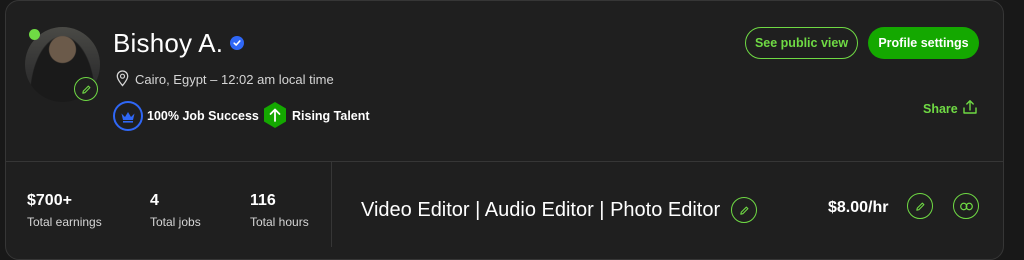 This screenshot has width=1024, height=260. What do you see at coordinates (504, 161) in the screenshot?
I see `section-divider` at bounding box center [504, 161].